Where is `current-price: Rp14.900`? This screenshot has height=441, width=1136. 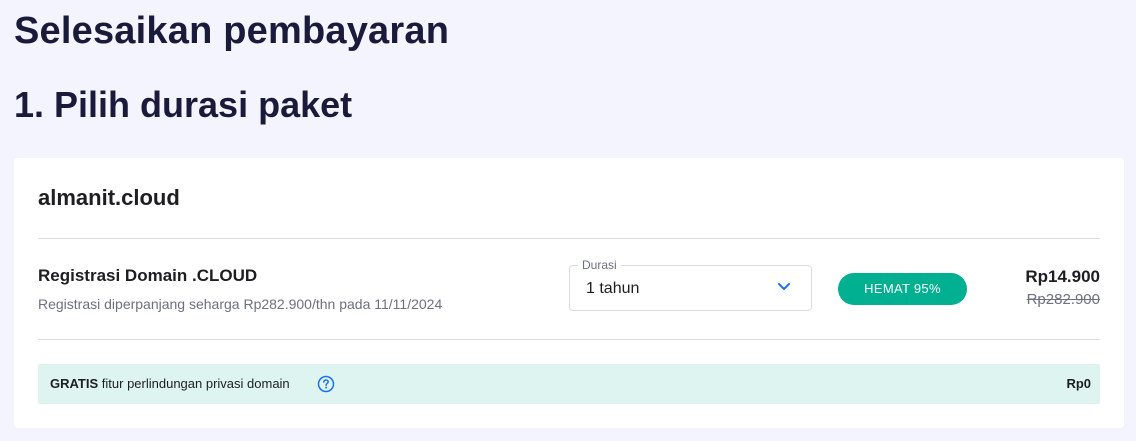 current-price: Rp14.900 is located at coordinates (1062, 276).